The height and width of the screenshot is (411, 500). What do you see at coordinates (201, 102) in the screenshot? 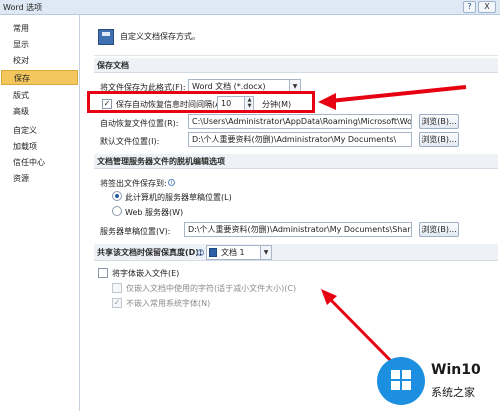
I see `highlight-box` at bounding box center [201, 102].